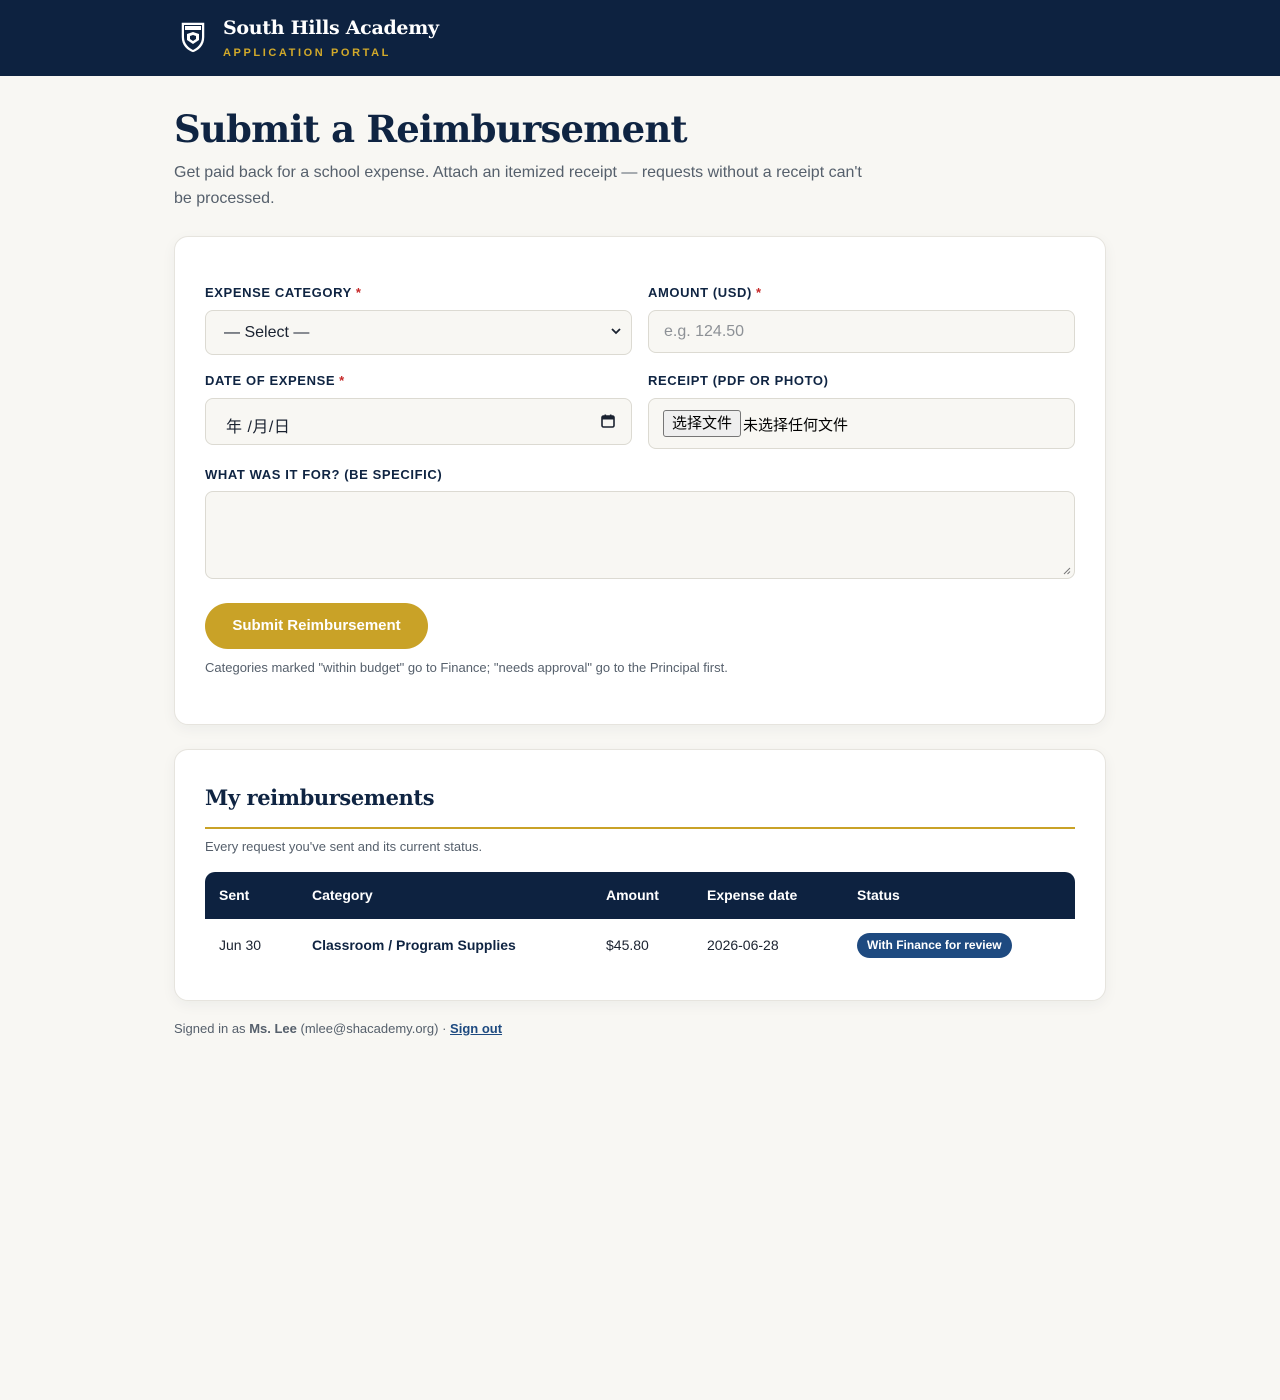 Image resolution: width=1280 pixels, height=1400 pixels. Describe the element at coordinates (632, 895) in the screenshot. I see `column-header-amount: Amount` at that location.